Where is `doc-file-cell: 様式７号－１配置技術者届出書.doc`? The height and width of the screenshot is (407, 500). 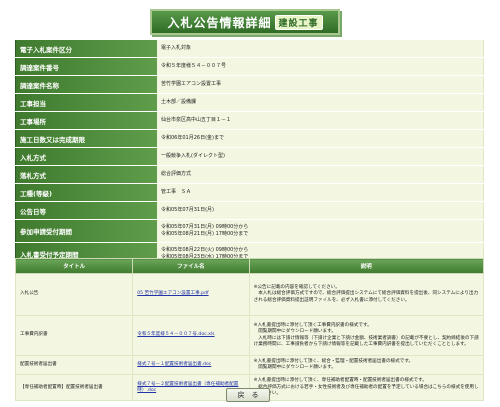
doc-file-cell: 様式７号－１配置技術者届出書.doc is located at coordinates (191, 365).